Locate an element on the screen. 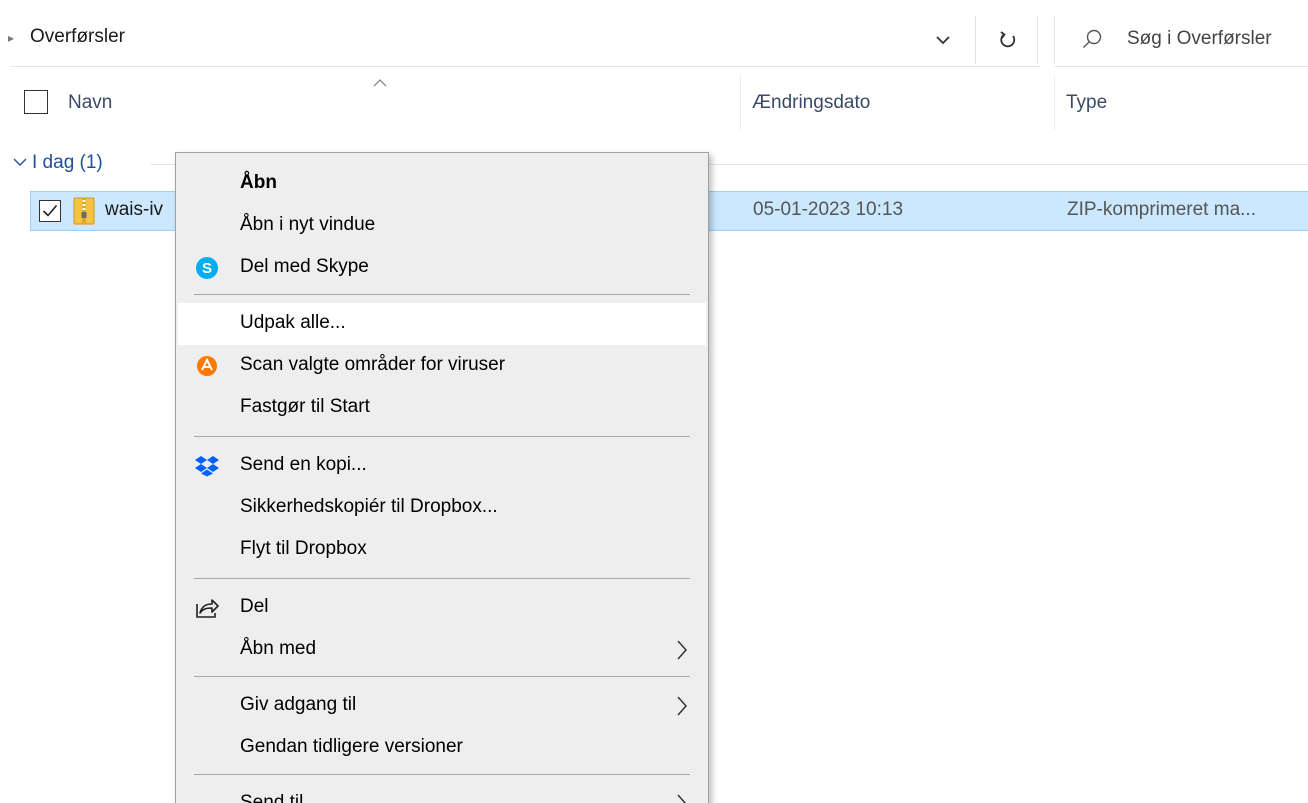  menu-item-label: Fastgør til Start is located at coordinates (305, 406).